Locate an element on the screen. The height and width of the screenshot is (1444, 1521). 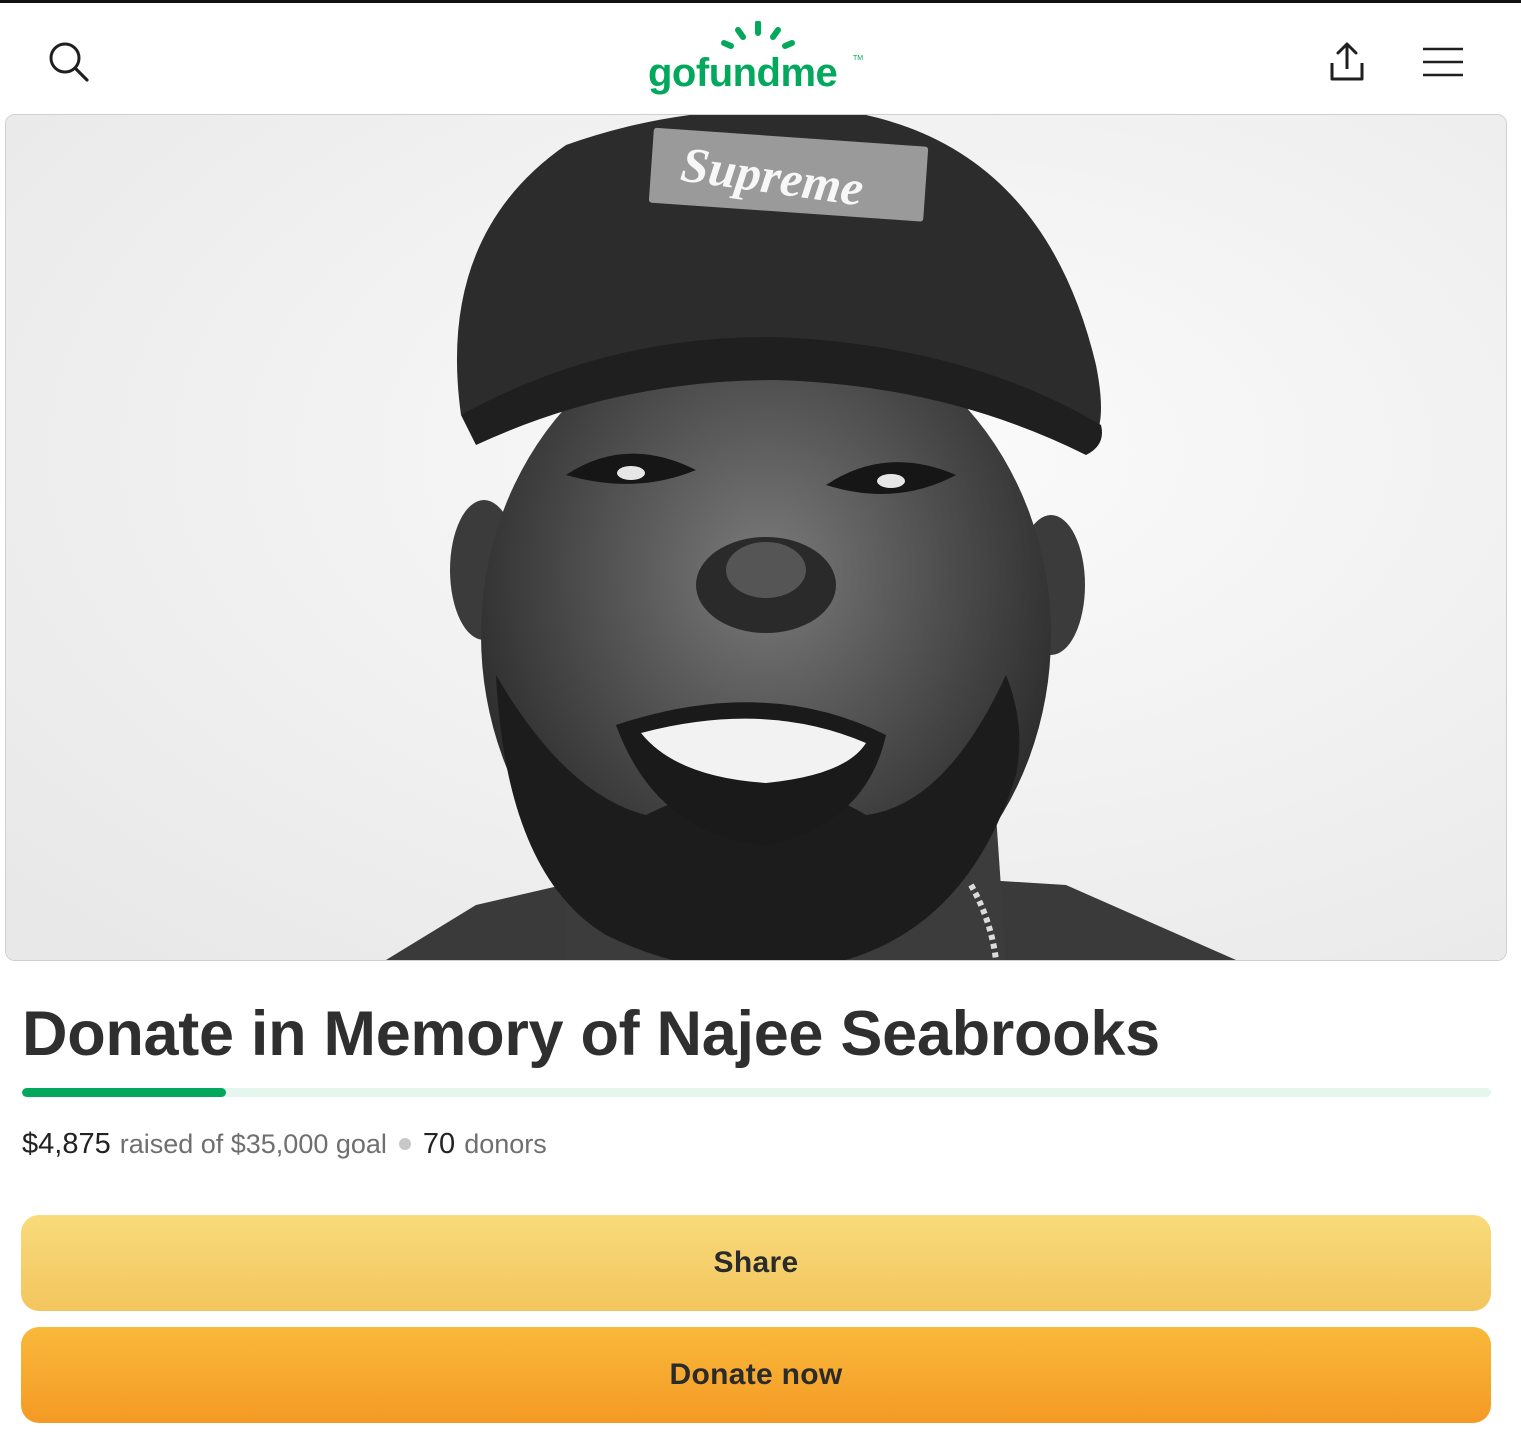
logo-sun-icon is located at coordinates (758, 35).